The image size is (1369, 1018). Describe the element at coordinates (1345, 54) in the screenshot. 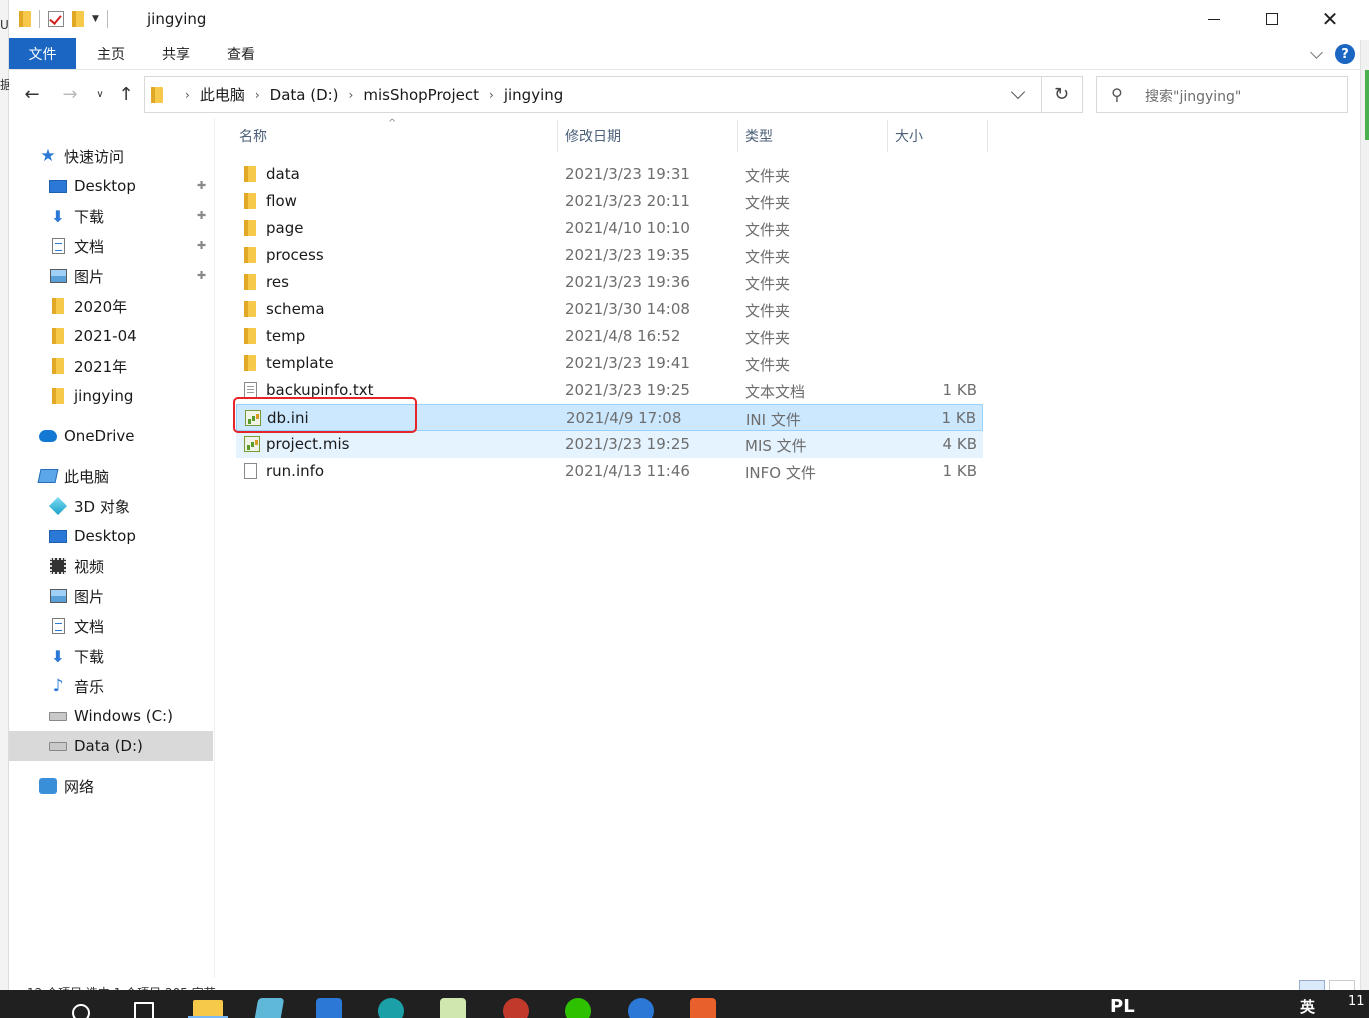

I see `help-icon: ?` at that location.